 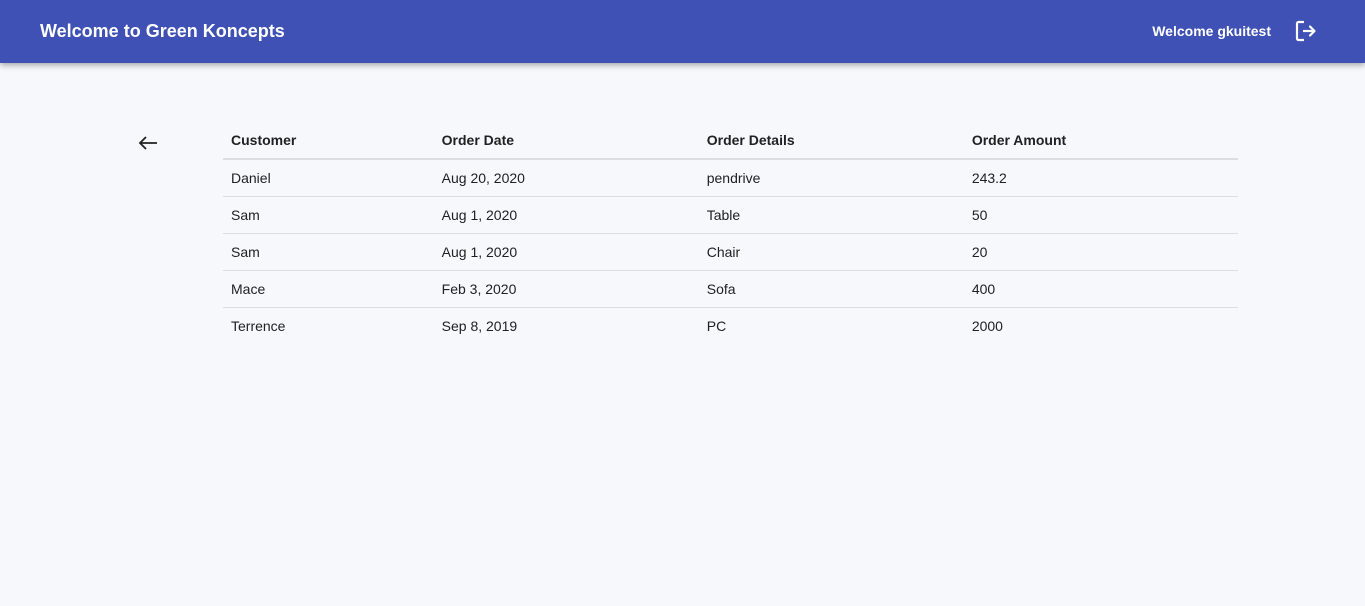 I want to click on back-button, so click(x=148, y=143).